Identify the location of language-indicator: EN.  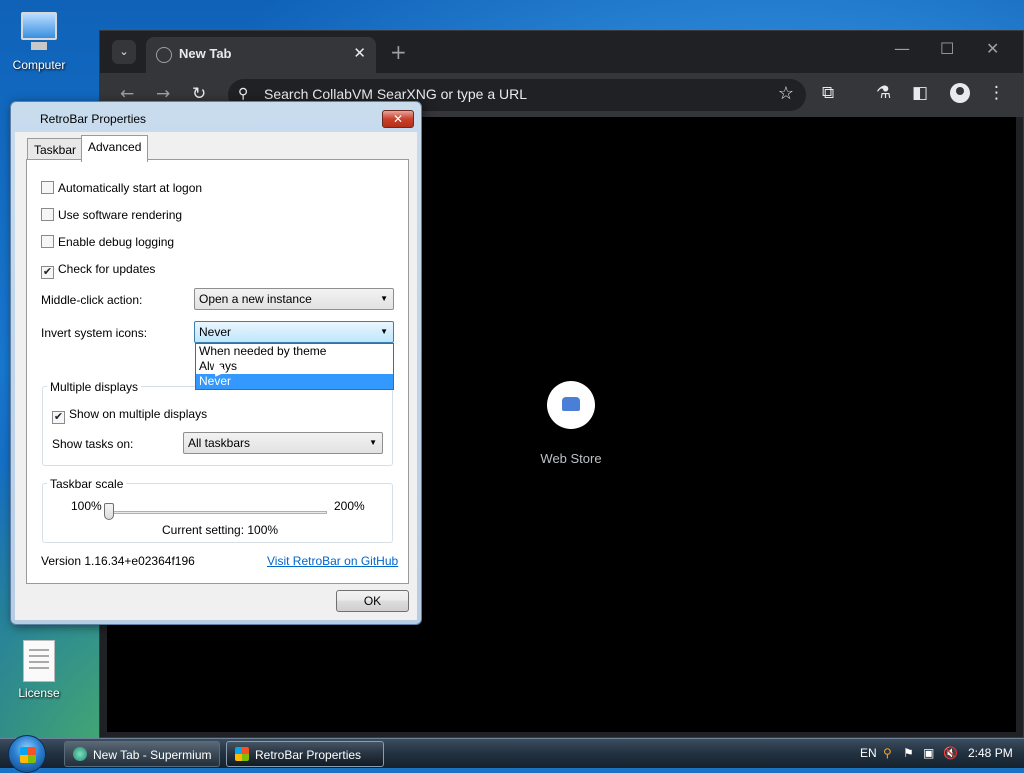
(868, 753).